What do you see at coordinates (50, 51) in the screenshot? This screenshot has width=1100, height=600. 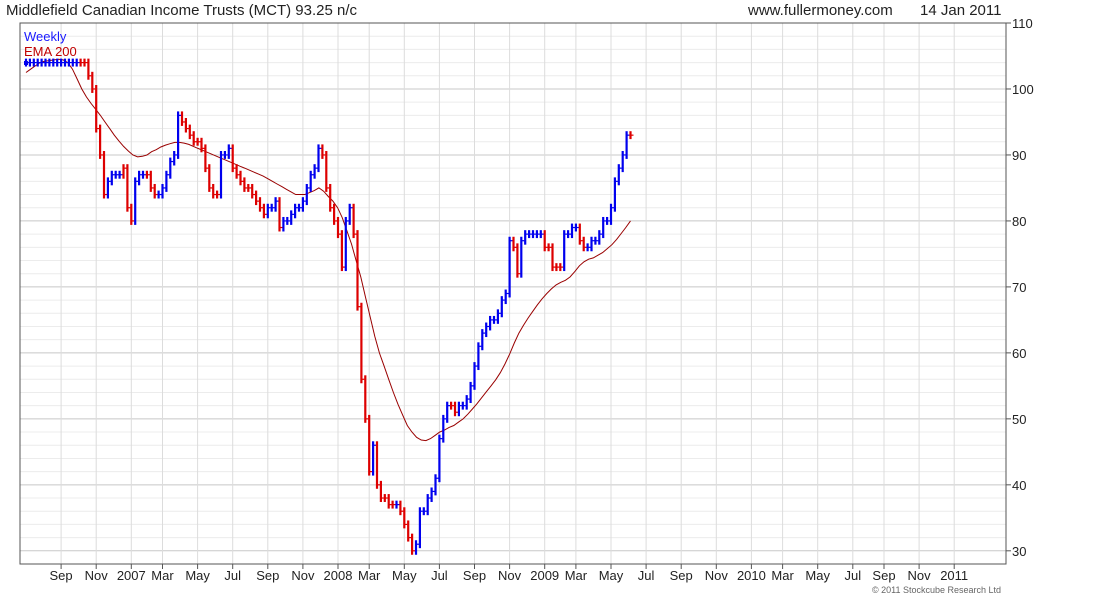 I see `legend-ema: EMA 200` at bounding box center [50, 51].